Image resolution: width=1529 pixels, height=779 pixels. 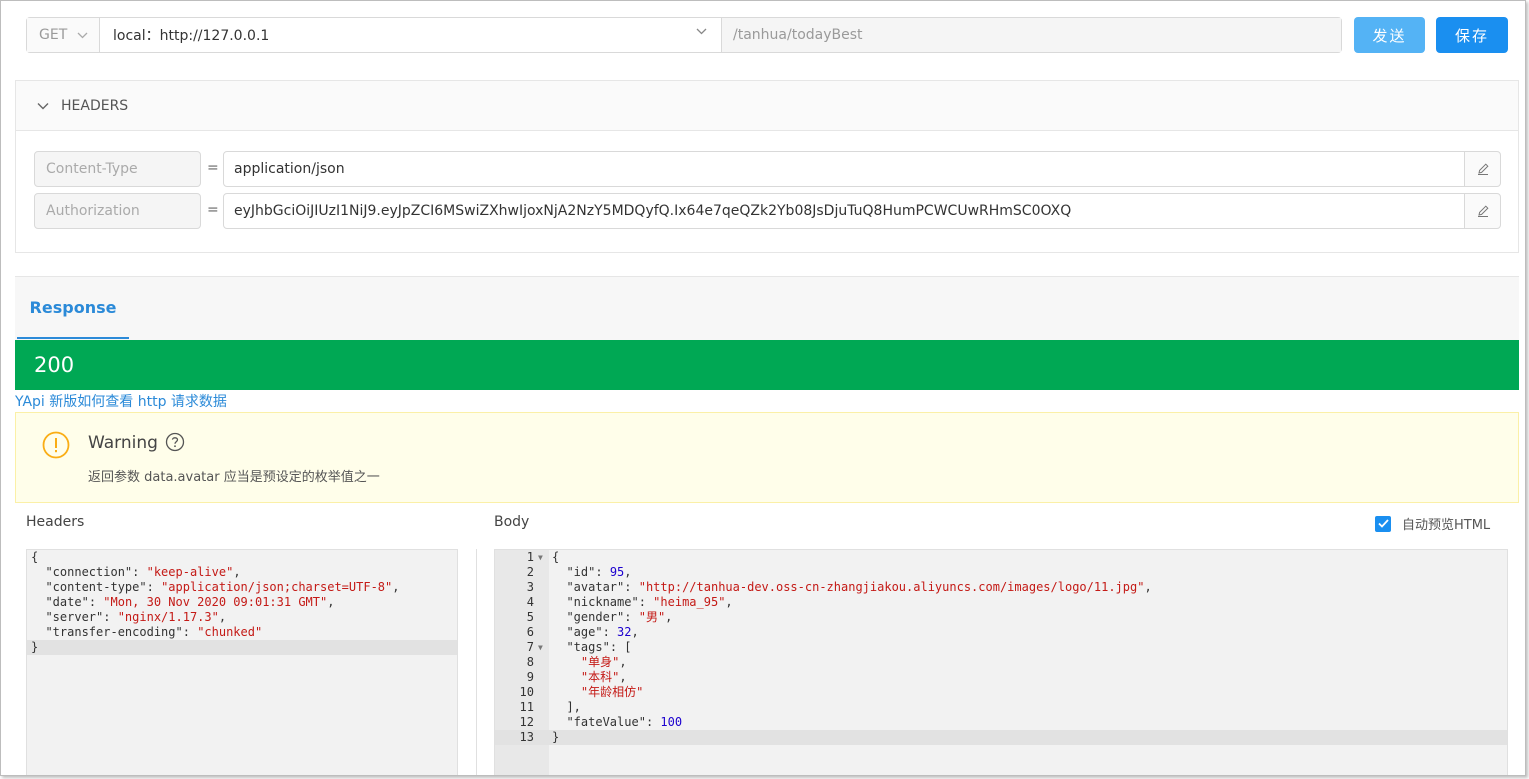 What do you see at coordinates (117, 169) in the screenshot?
I see `header-name-field: Content-Type` at bounding box center [117, 169].